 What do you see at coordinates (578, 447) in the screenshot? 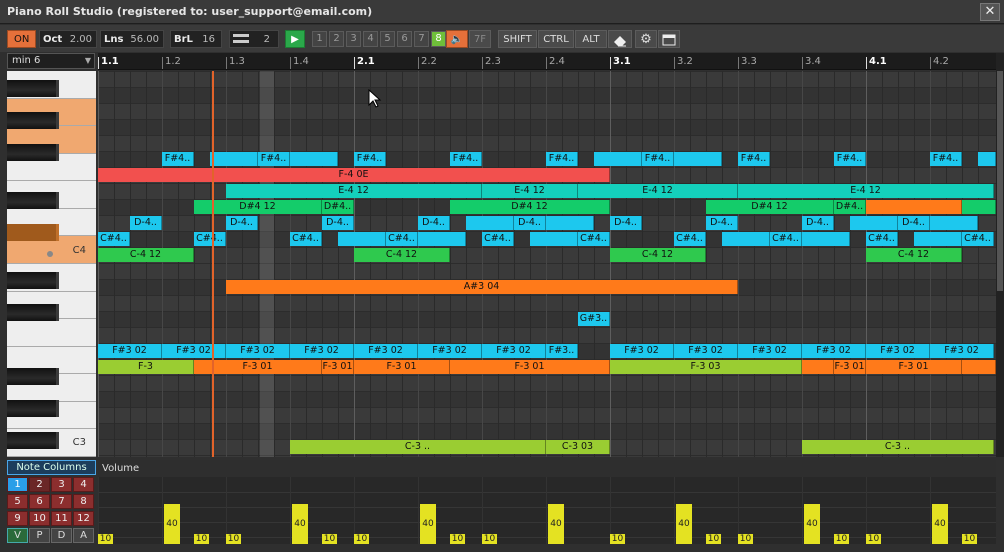
I see `note-block: C-3 03` at bounding box center [578, 447].